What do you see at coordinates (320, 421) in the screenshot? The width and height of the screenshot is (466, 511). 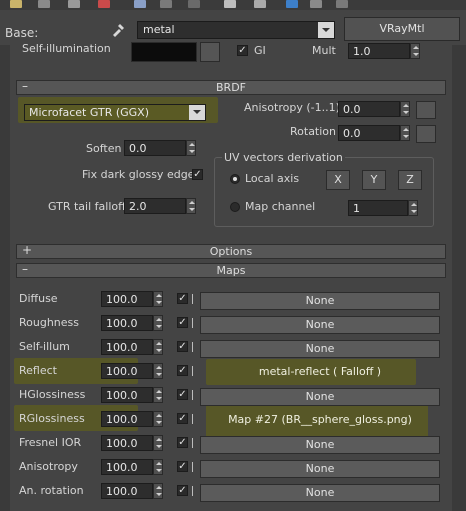 I see `map-slot-button: Map #27 (BR__sphere_gloss.png)` at bounding box center [320, 421].